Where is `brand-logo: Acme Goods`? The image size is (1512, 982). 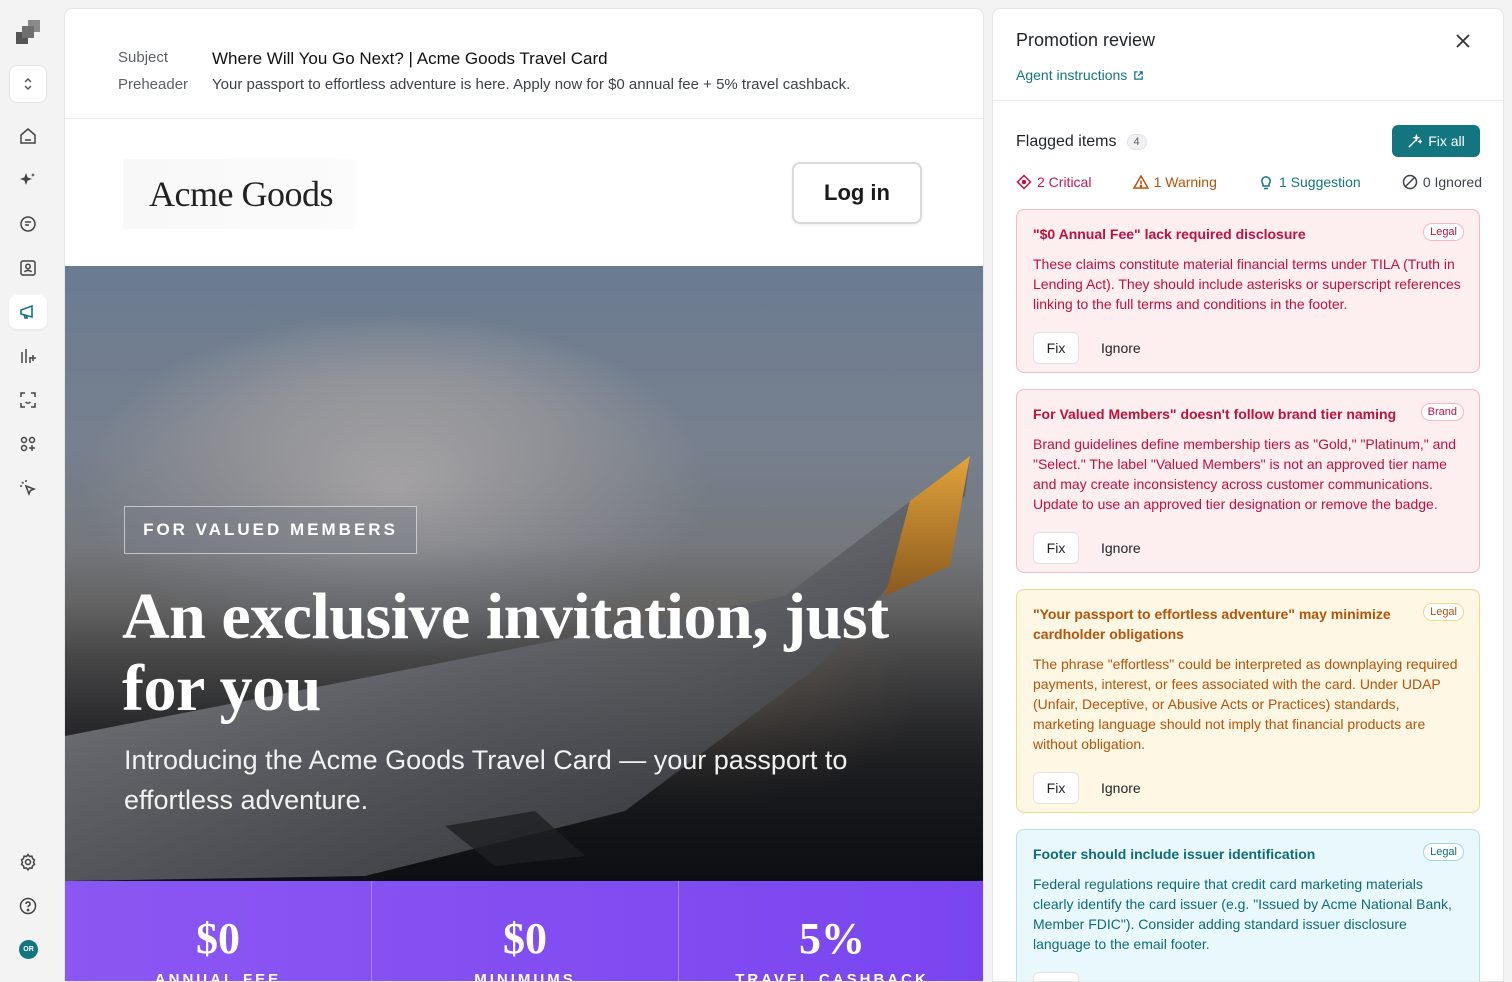 brand-logo: Acme Goods is located at coordinates (239, 194).